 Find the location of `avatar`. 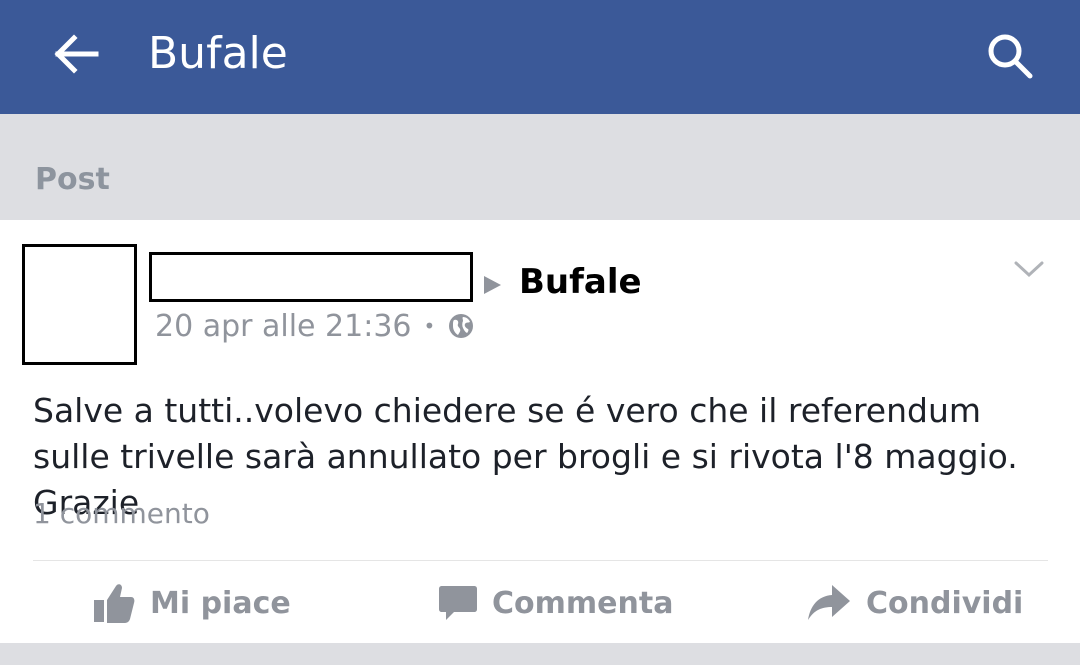

avatar is located at coordinates (79, 304).